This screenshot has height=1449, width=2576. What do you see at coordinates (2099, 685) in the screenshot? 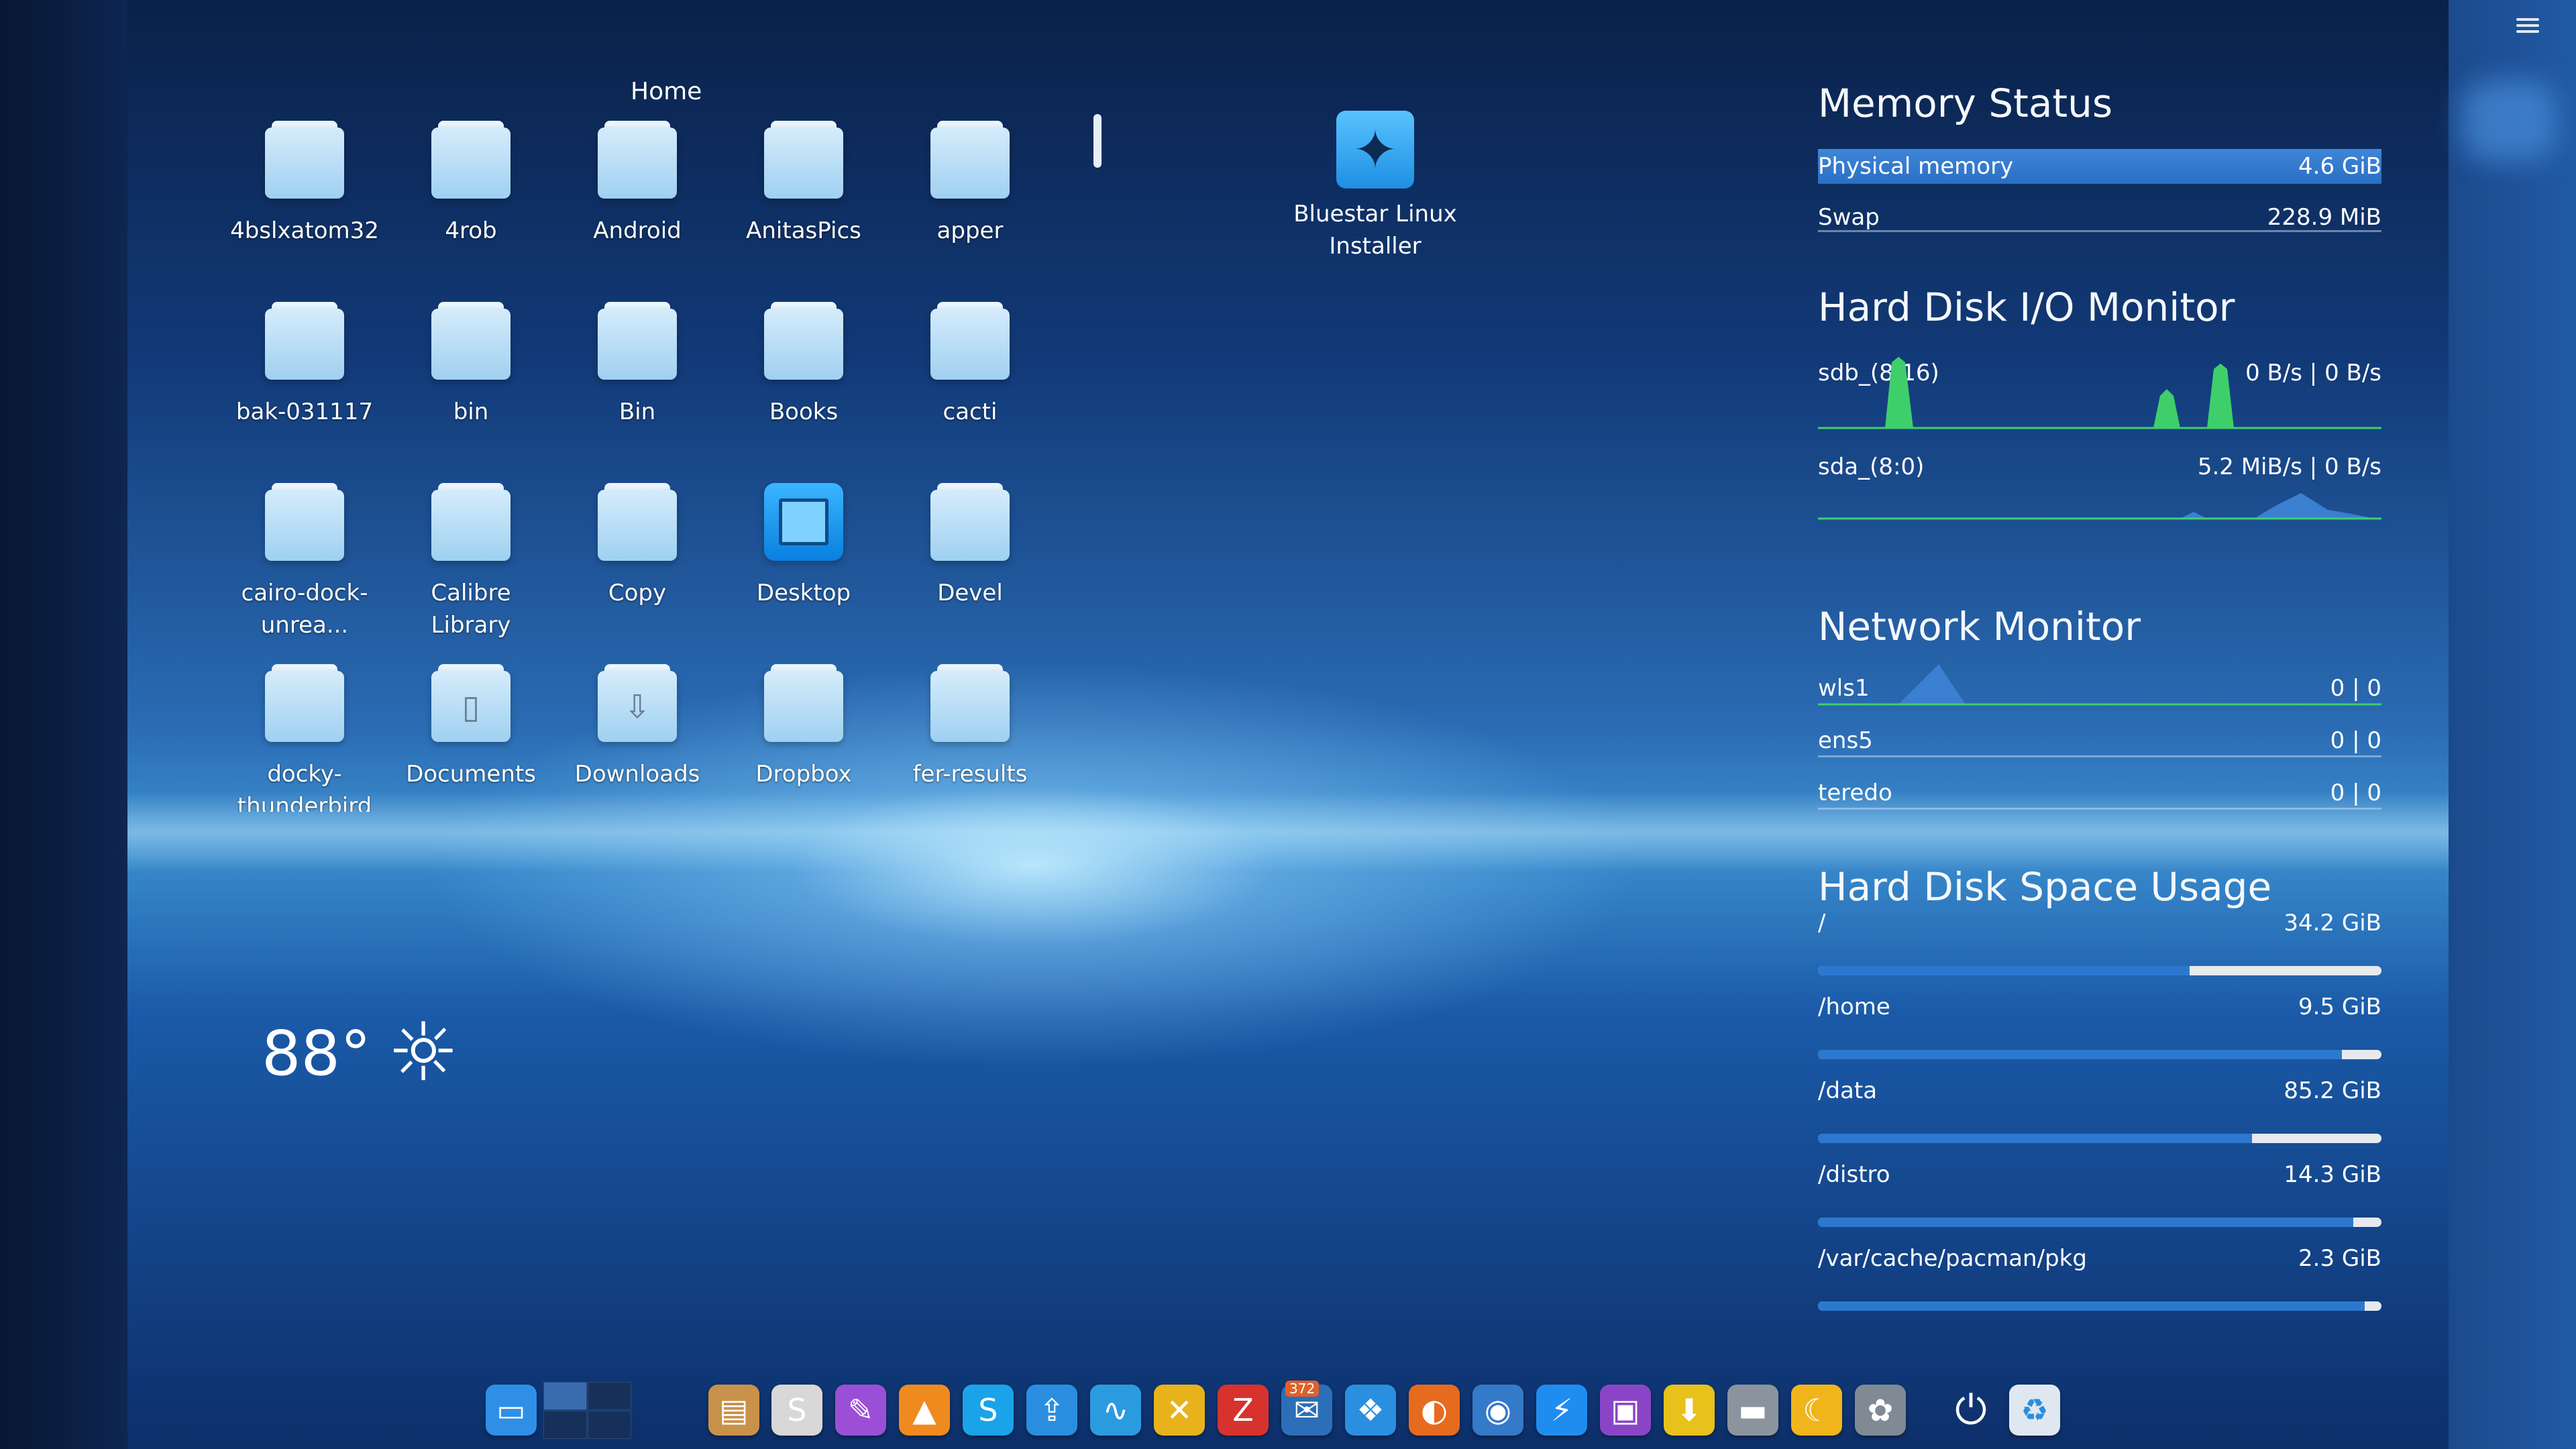
I see `wls1-graph` at bounding box center [2099, 685].